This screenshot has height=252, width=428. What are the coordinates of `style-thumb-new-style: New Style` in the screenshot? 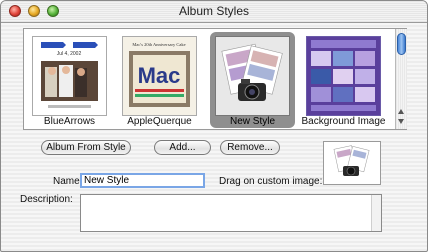 It's located at (252, 80).